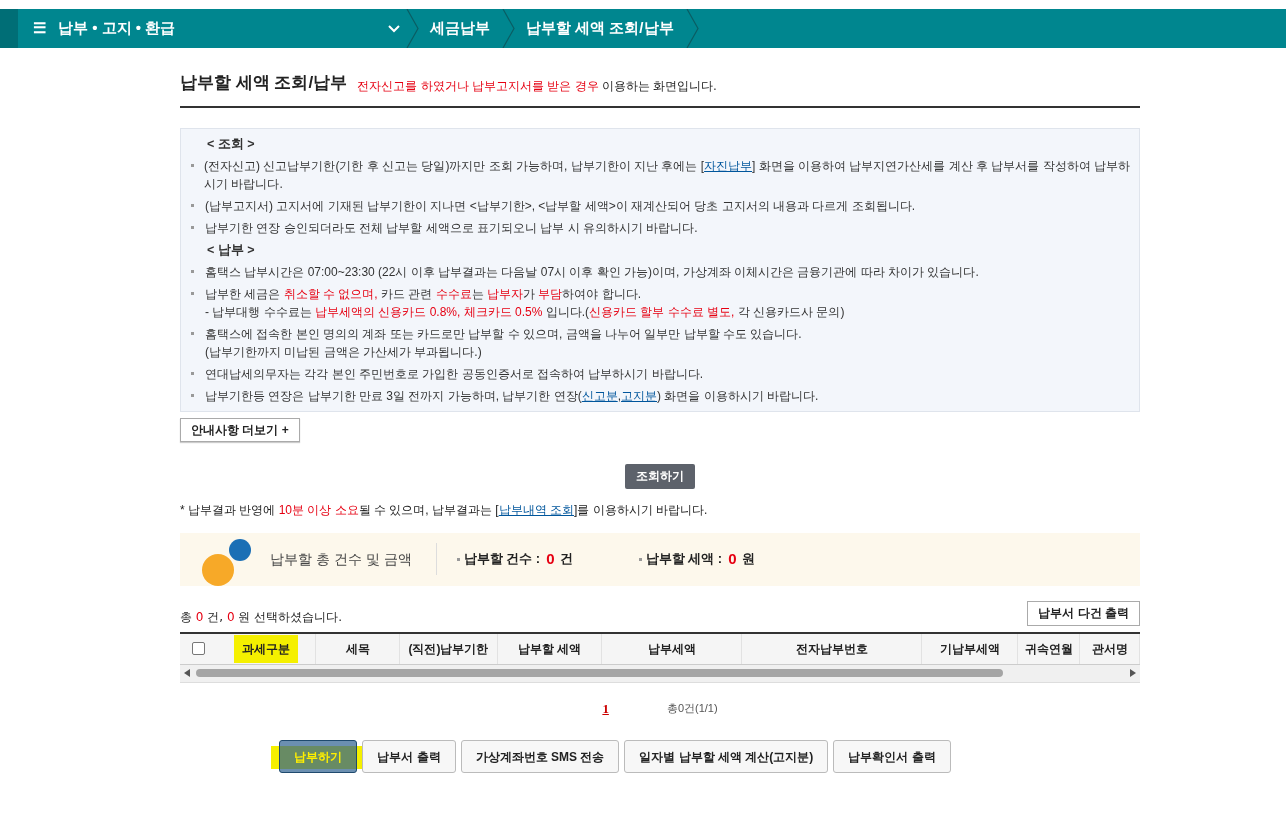  What do you see at coordinates (454, 374) in the screenshot?
I see `notice-text: 연대납세의무자는 각각 본인 주민번호로 가입한 공동인증서로 접속하여 납부하시기 바랍니다.` at bounding box center [454, 374].